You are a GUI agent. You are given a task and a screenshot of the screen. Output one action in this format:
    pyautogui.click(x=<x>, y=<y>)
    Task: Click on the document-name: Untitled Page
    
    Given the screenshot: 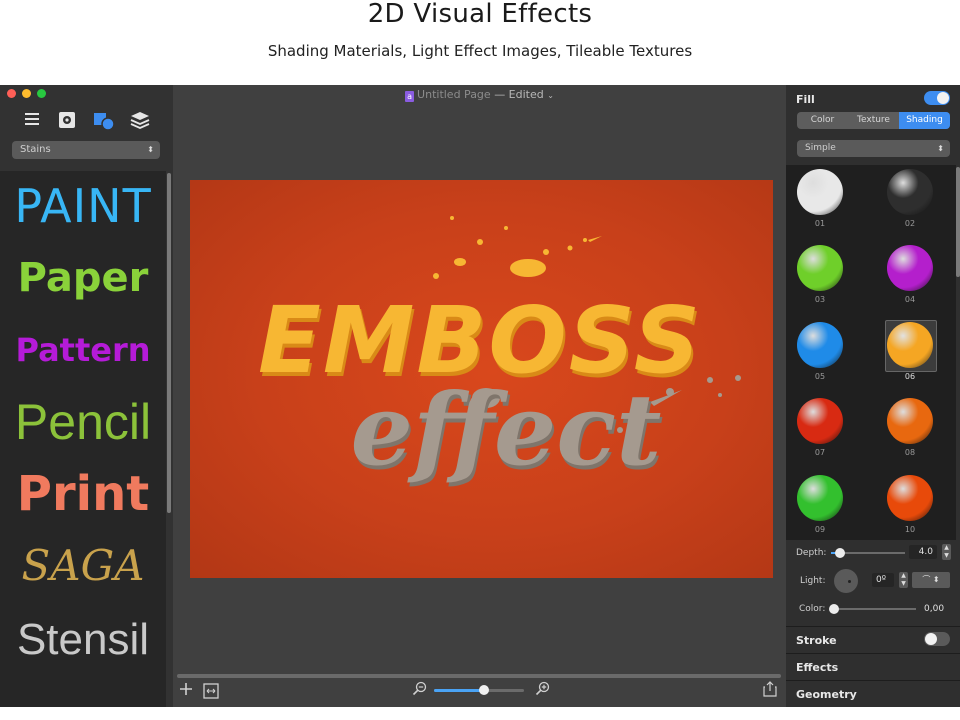 What is the action you would take?
    pyautogui.click(x=454, y=94)
    